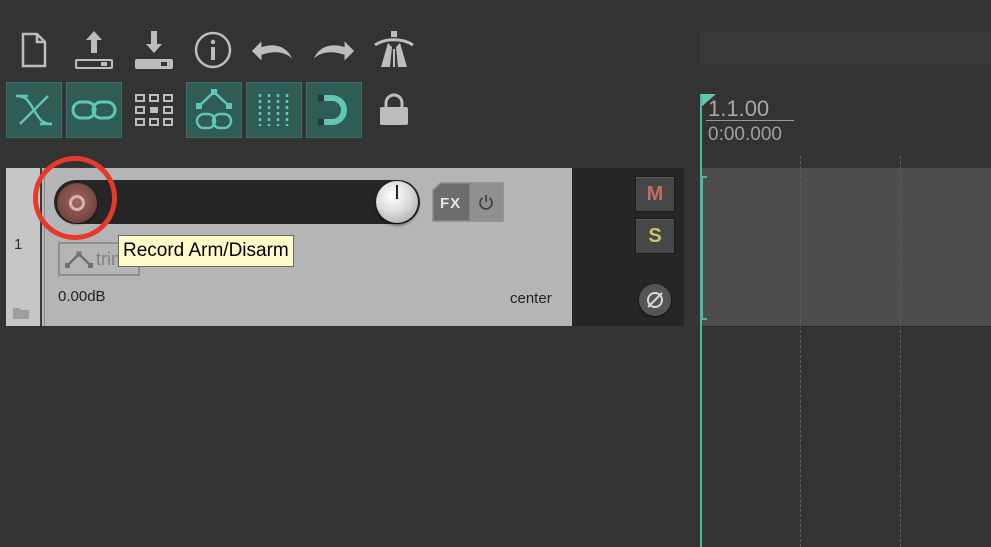 The width and height of the screenshot is (991, 547). What do you see at coordinates (94, 50) in the screenshot?
I see `upload-icon` at bounding box center [94, 50].